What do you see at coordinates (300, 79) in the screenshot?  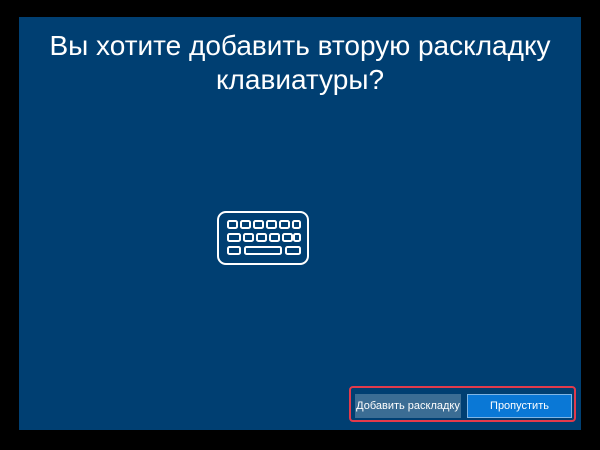 I see `title-line-2: клавиатуры?` at bounding box center [300, 79].